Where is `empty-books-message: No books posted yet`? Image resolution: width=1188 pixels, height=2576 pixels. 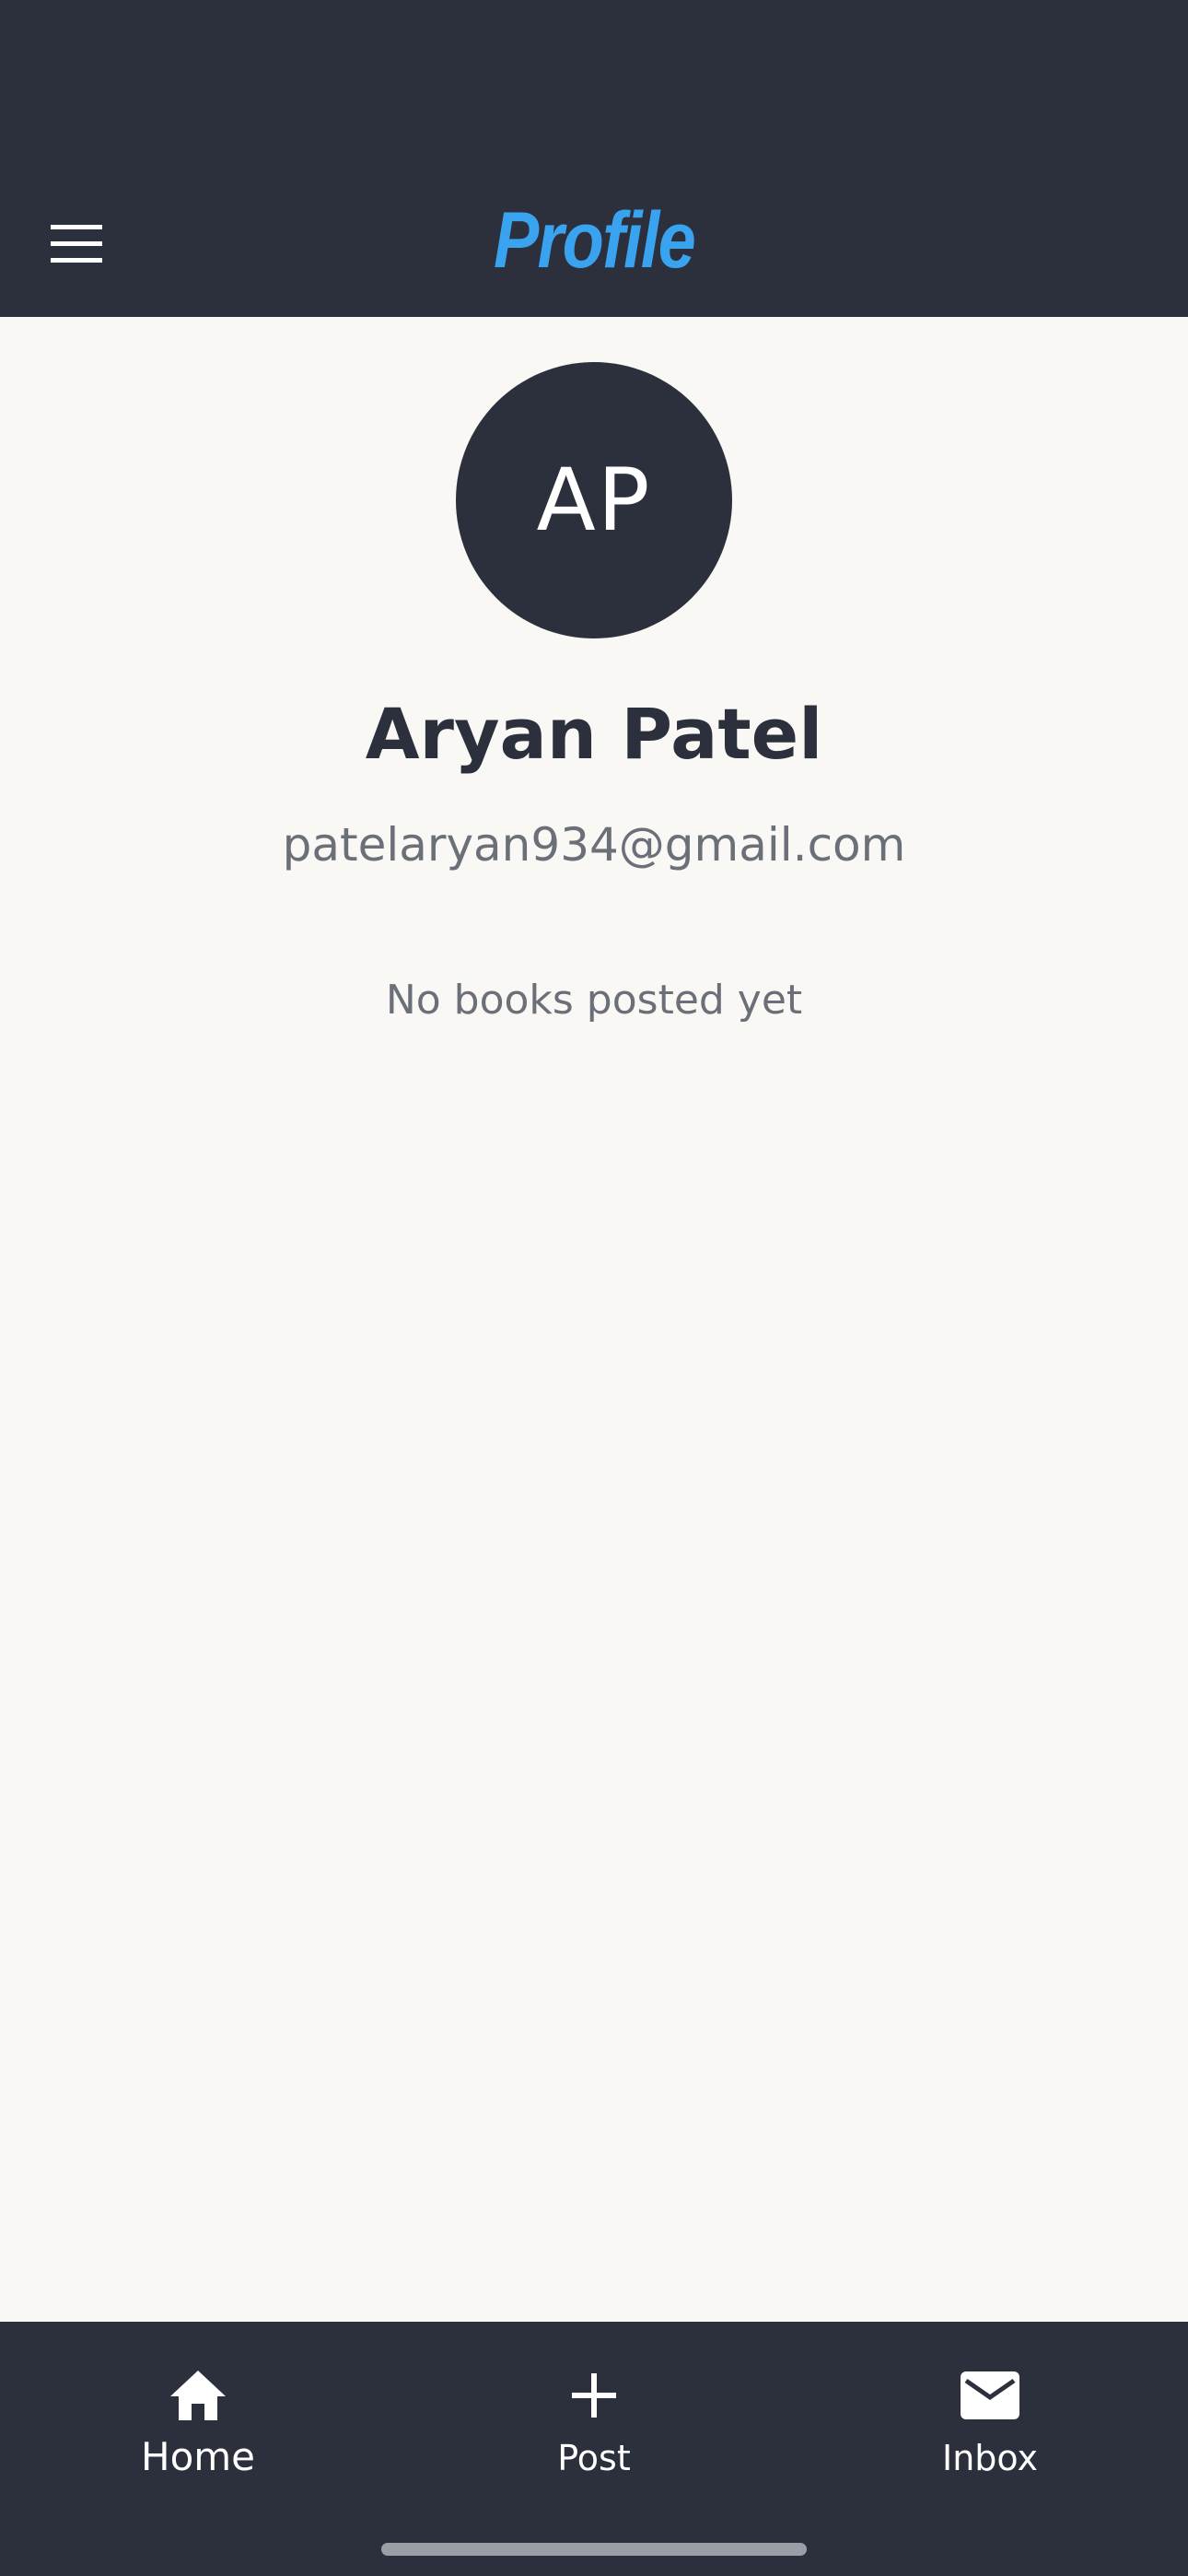 empty-books-message: No books posted yet is located at coordinates (594, 1000).